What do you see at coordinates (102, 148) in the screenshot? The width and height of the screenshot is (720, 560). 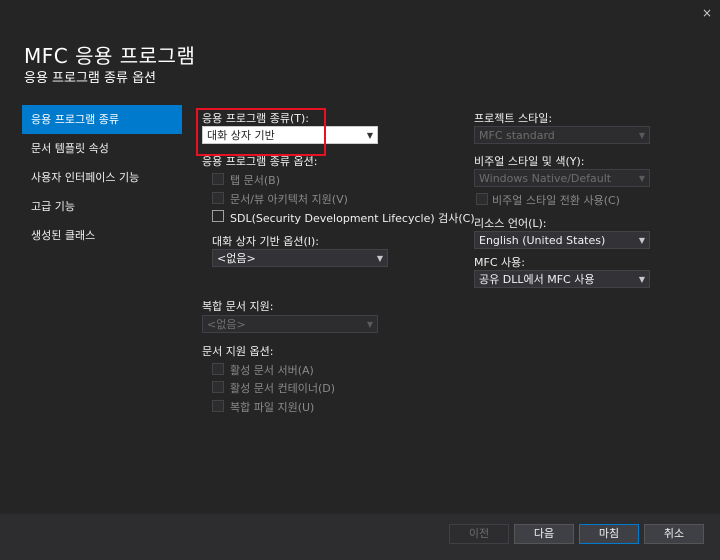 I see `sidebar-item-doc-template: 문서 템플릿 속성` at bounding box center [102, 148].